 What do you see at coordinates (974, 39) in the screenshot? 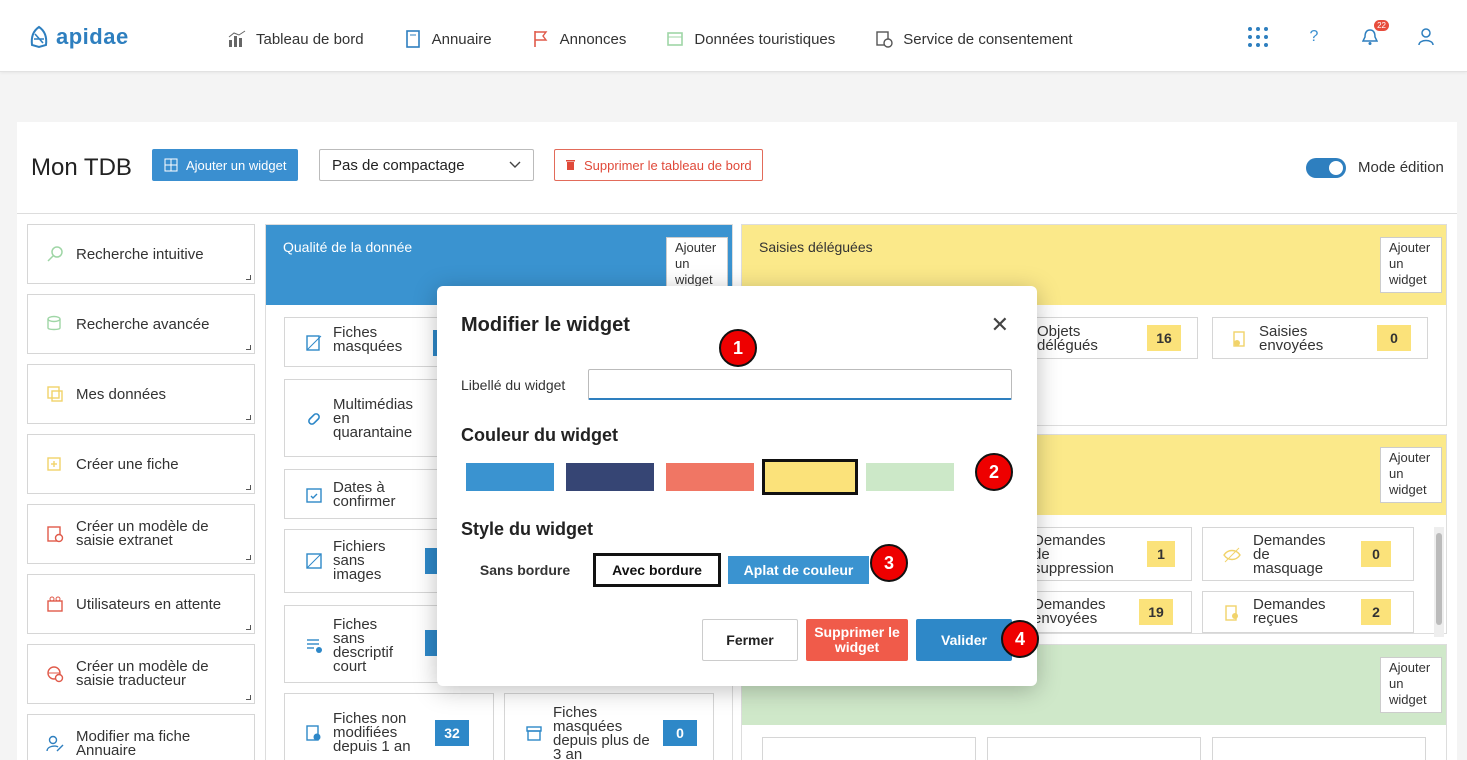
I see `nav-service-consentement: Service de consentement` at bounding box center [974, 39].